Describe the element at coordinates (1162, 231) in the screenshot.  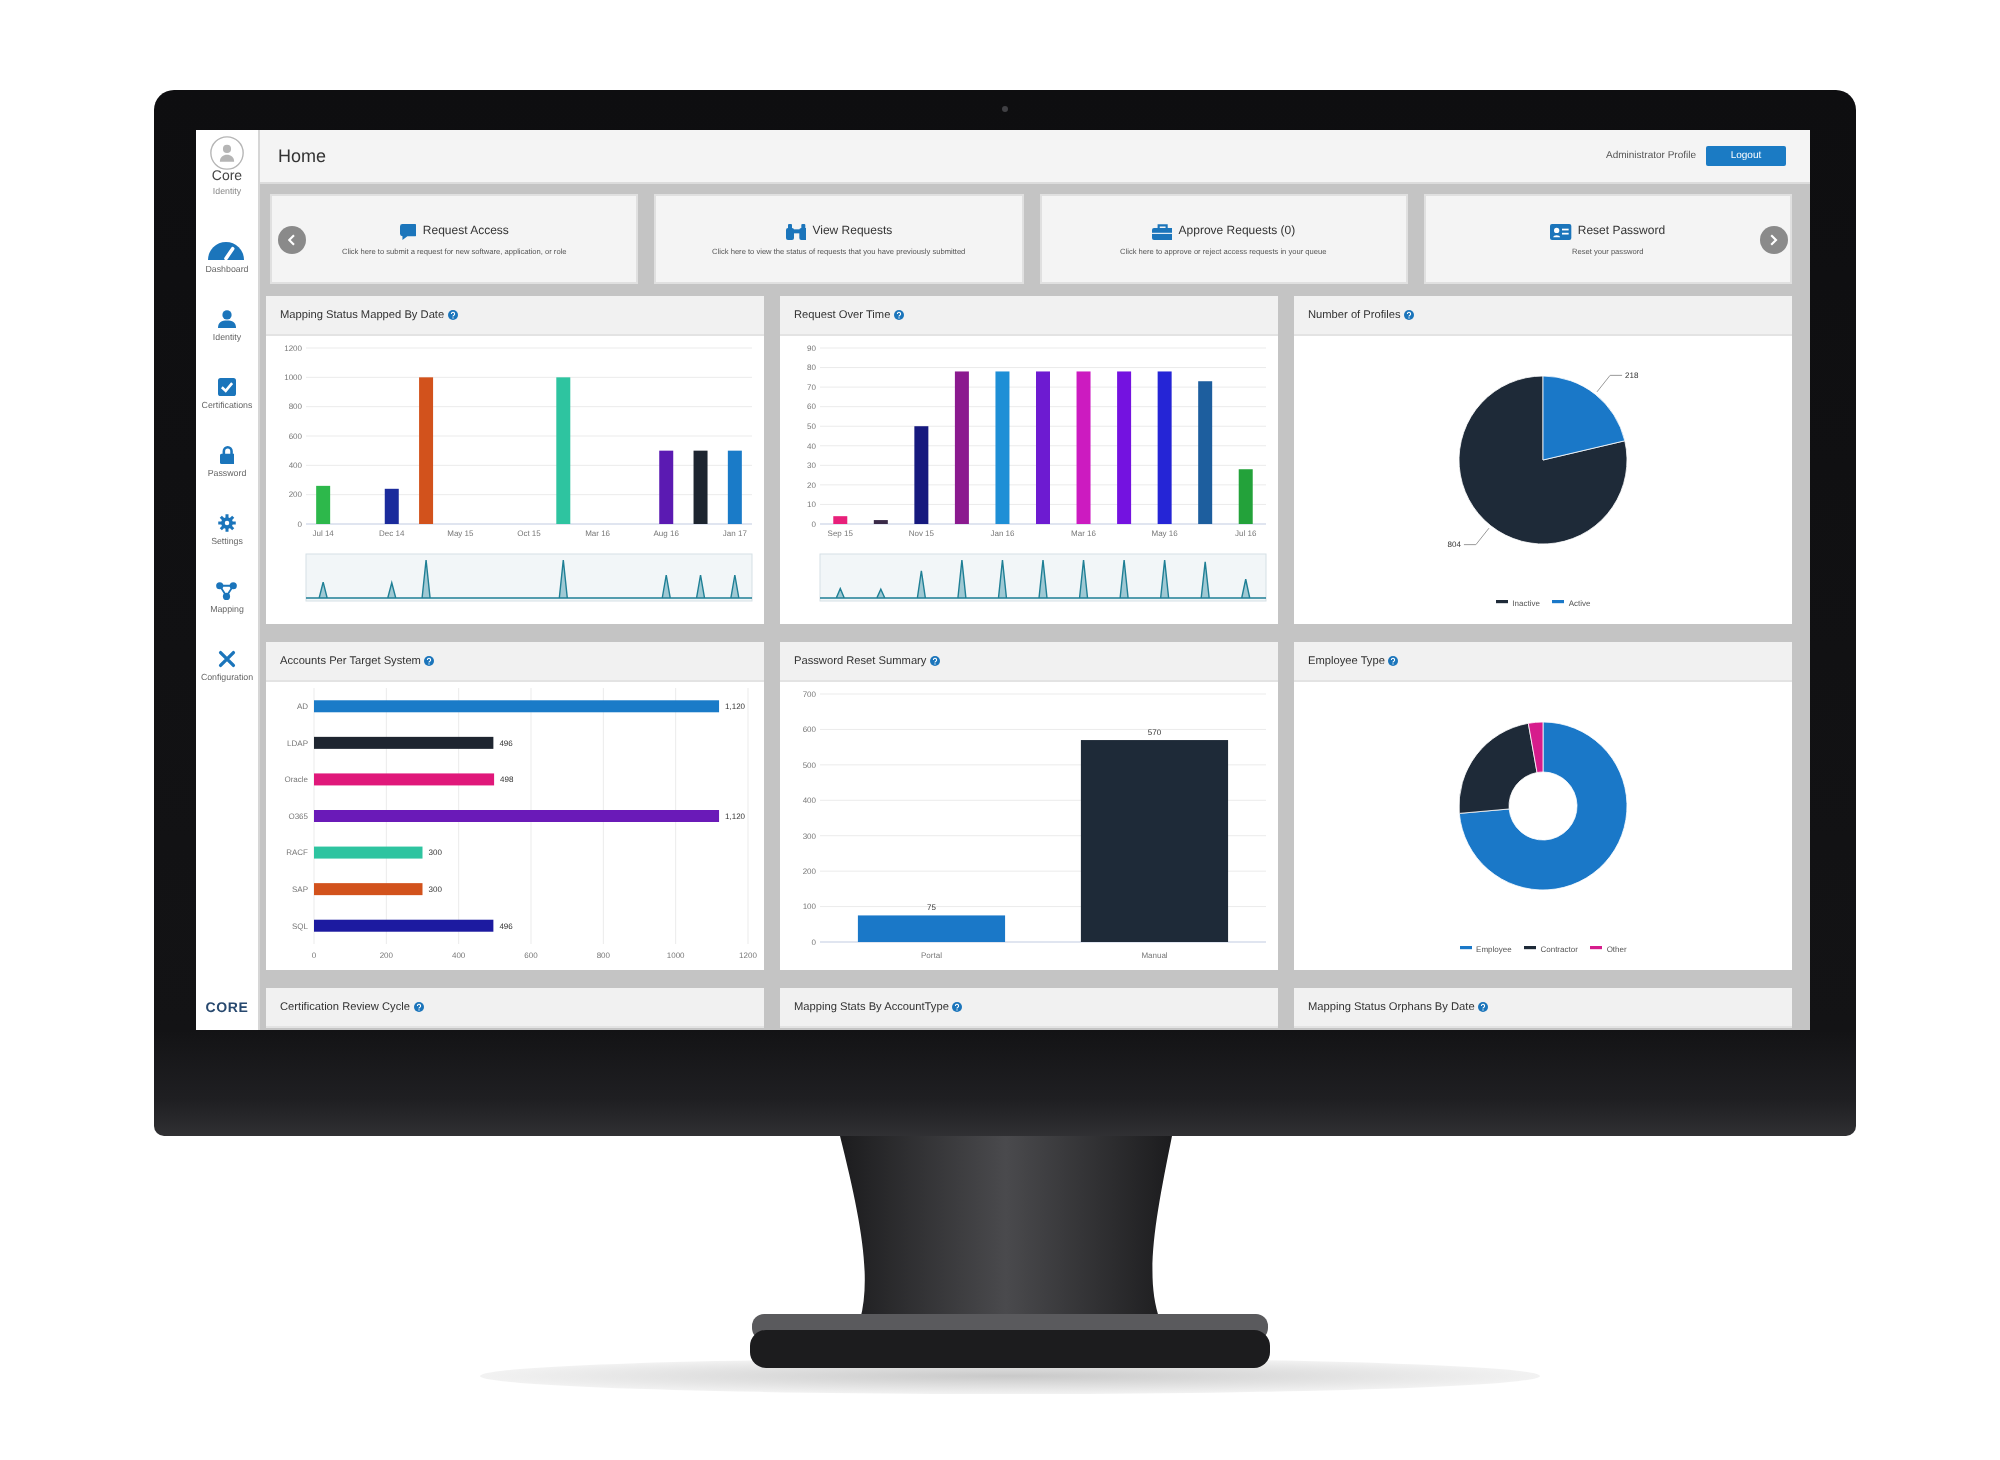
I see `briefcase-icon` at that location.